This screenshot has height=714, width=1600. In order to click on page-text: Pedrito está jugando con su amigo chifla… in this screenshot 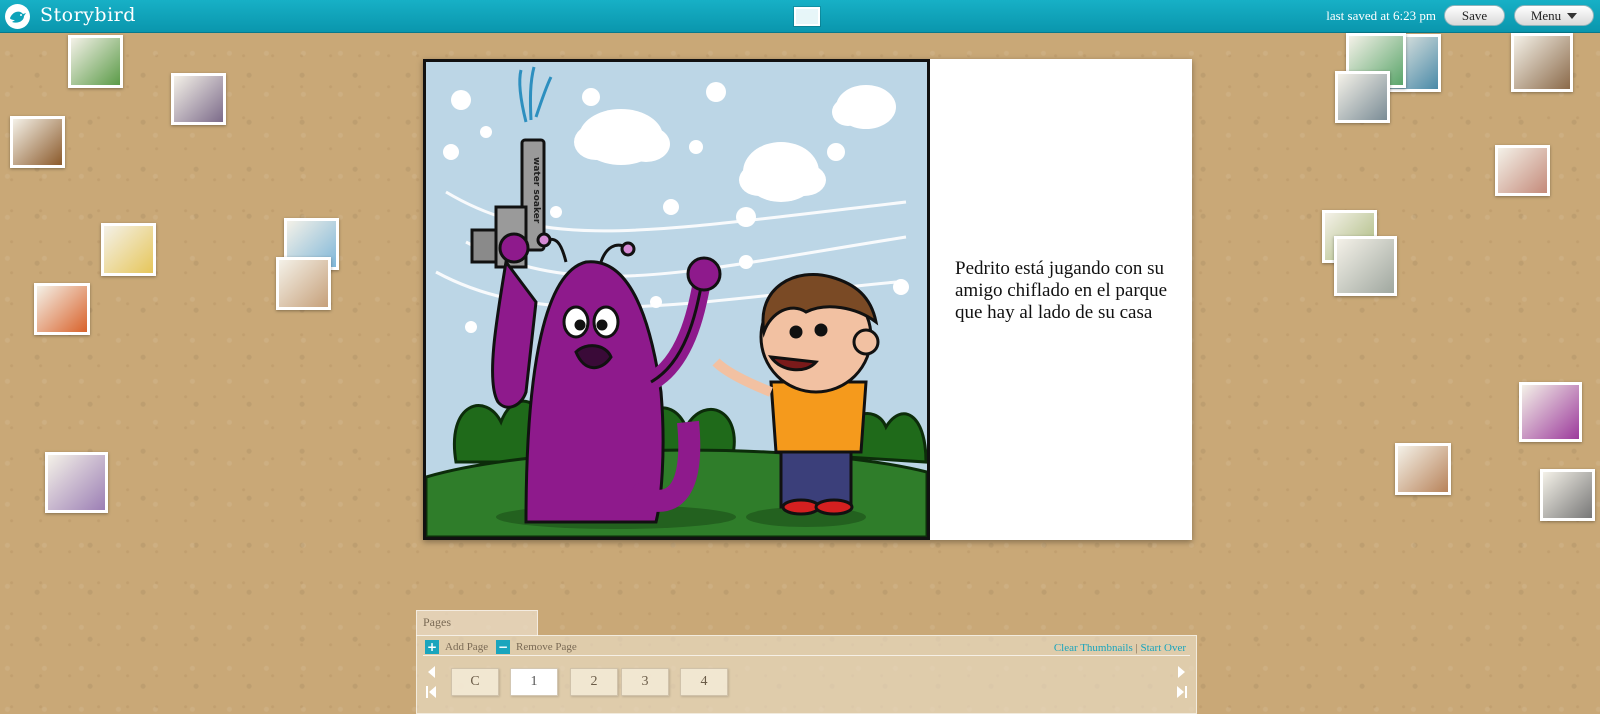, I will do `click(1062, 291)`.